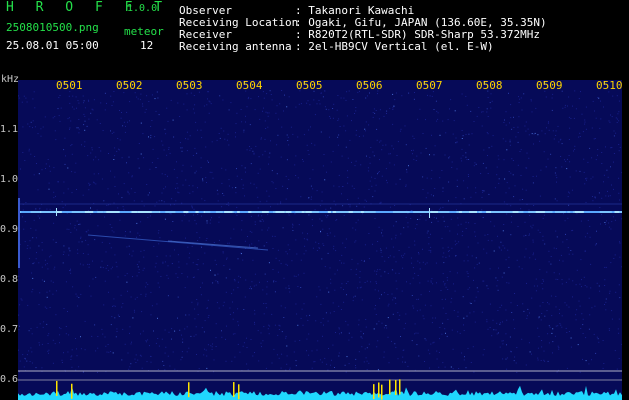  What do you see at coordinates (79, 212) in the screenshot?
I see `carrier-bright` at bounding box center [79, 212].